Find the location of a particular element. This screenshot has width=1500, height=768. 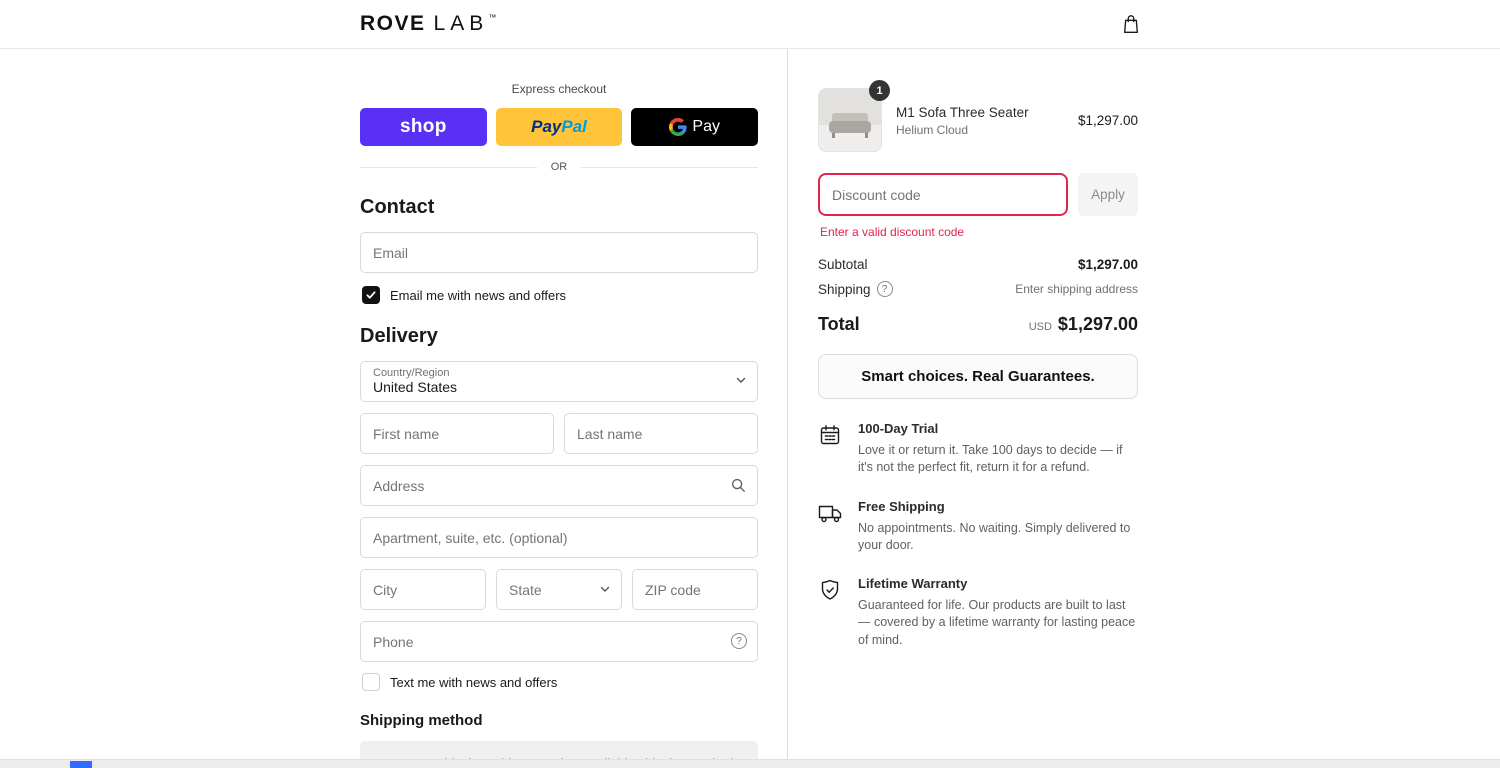

total-row: Total USD $1,297.00 is located at coordinates (978, 324).